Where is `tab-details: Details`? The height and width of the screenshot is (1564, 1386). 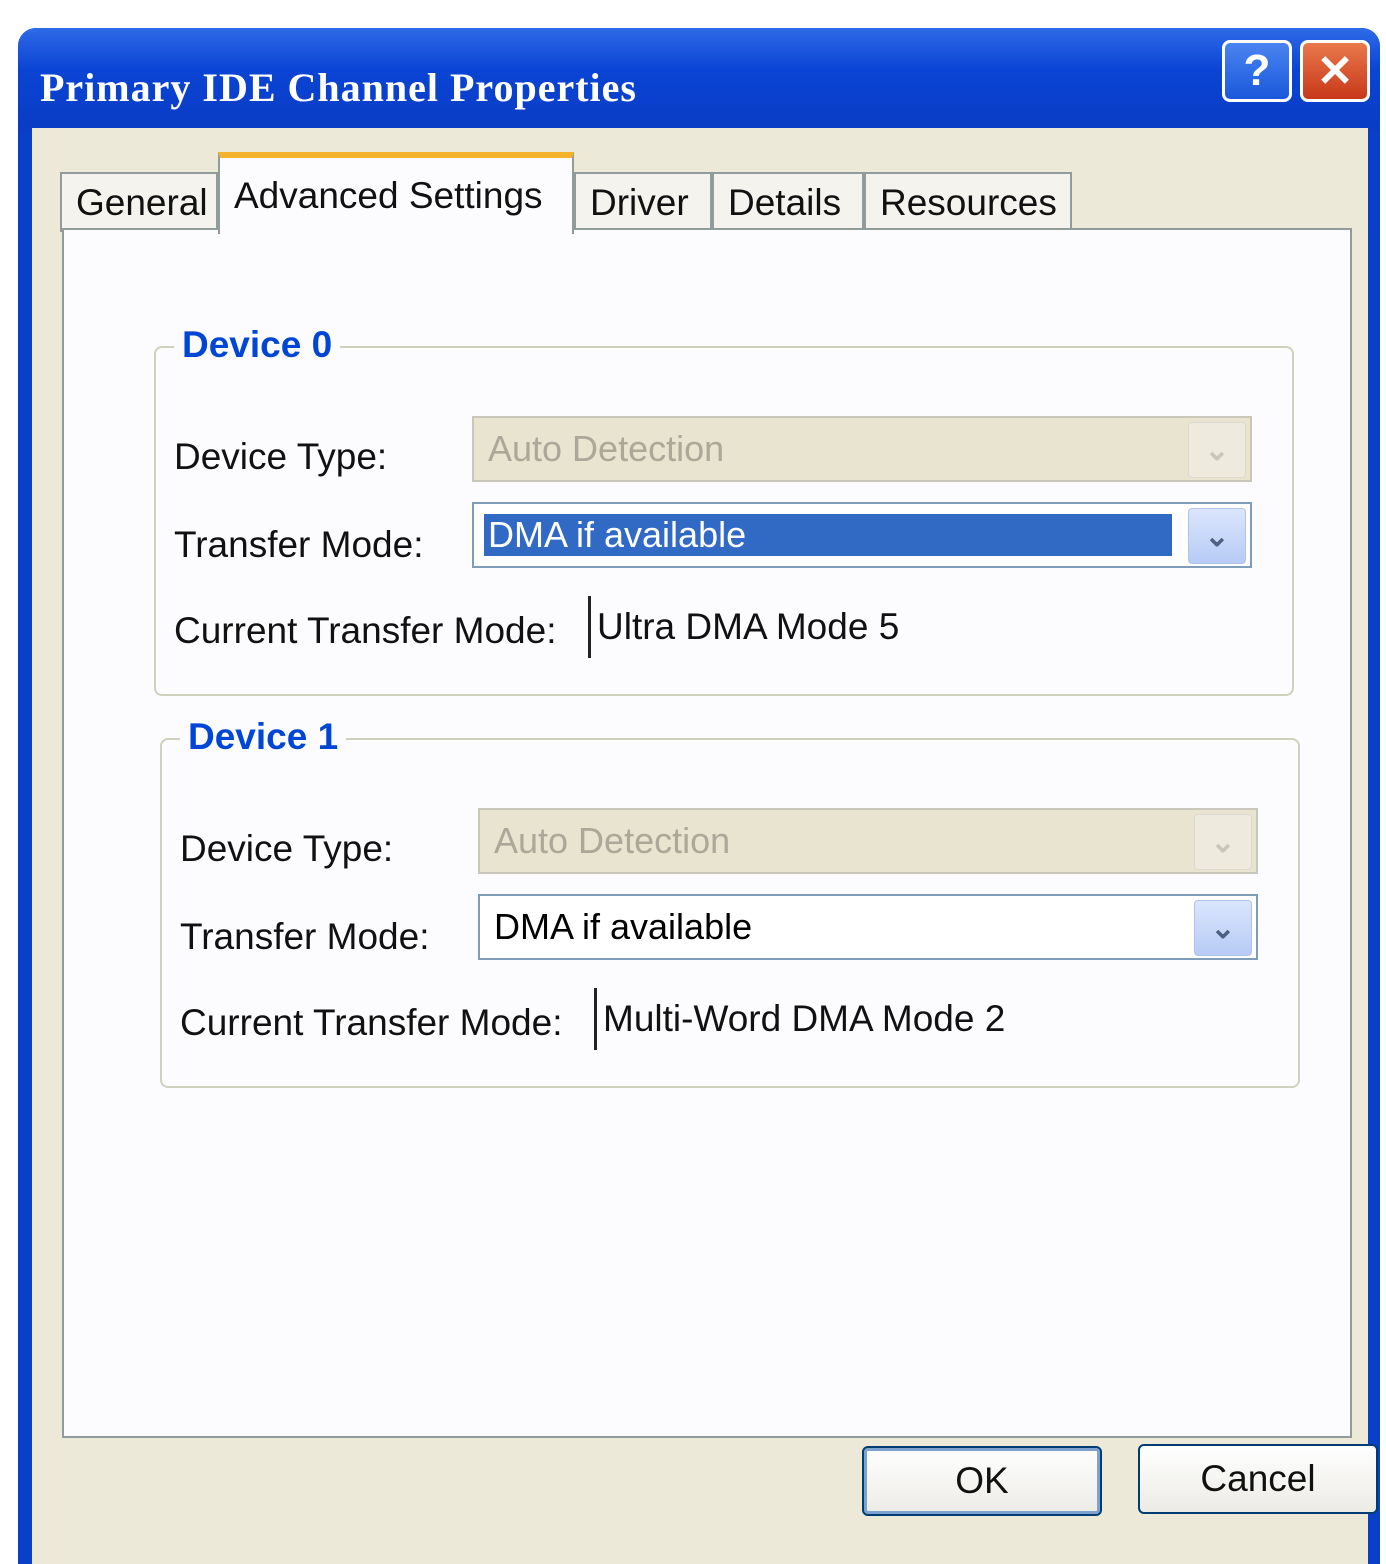 tab-details: Details is located at coordinates (788, 202).